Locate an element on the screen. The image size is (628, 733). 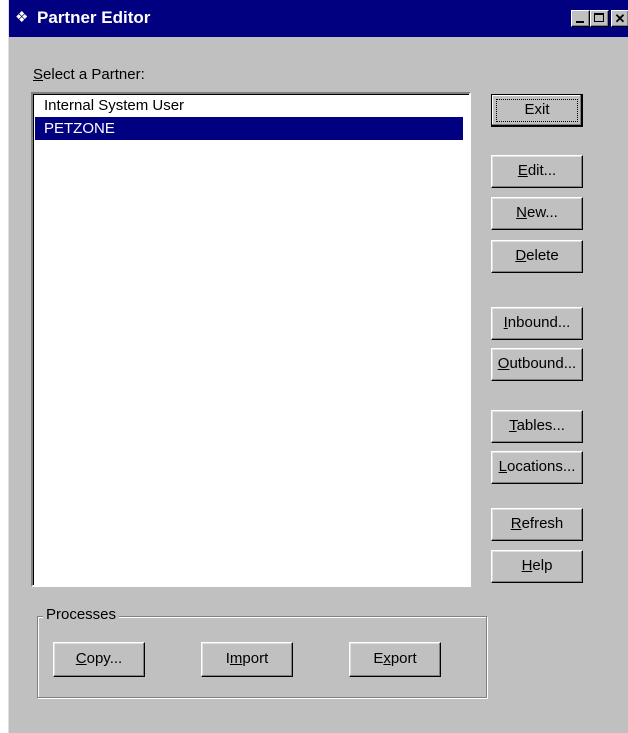
help-button: Help is located at coordinates (537, 566).